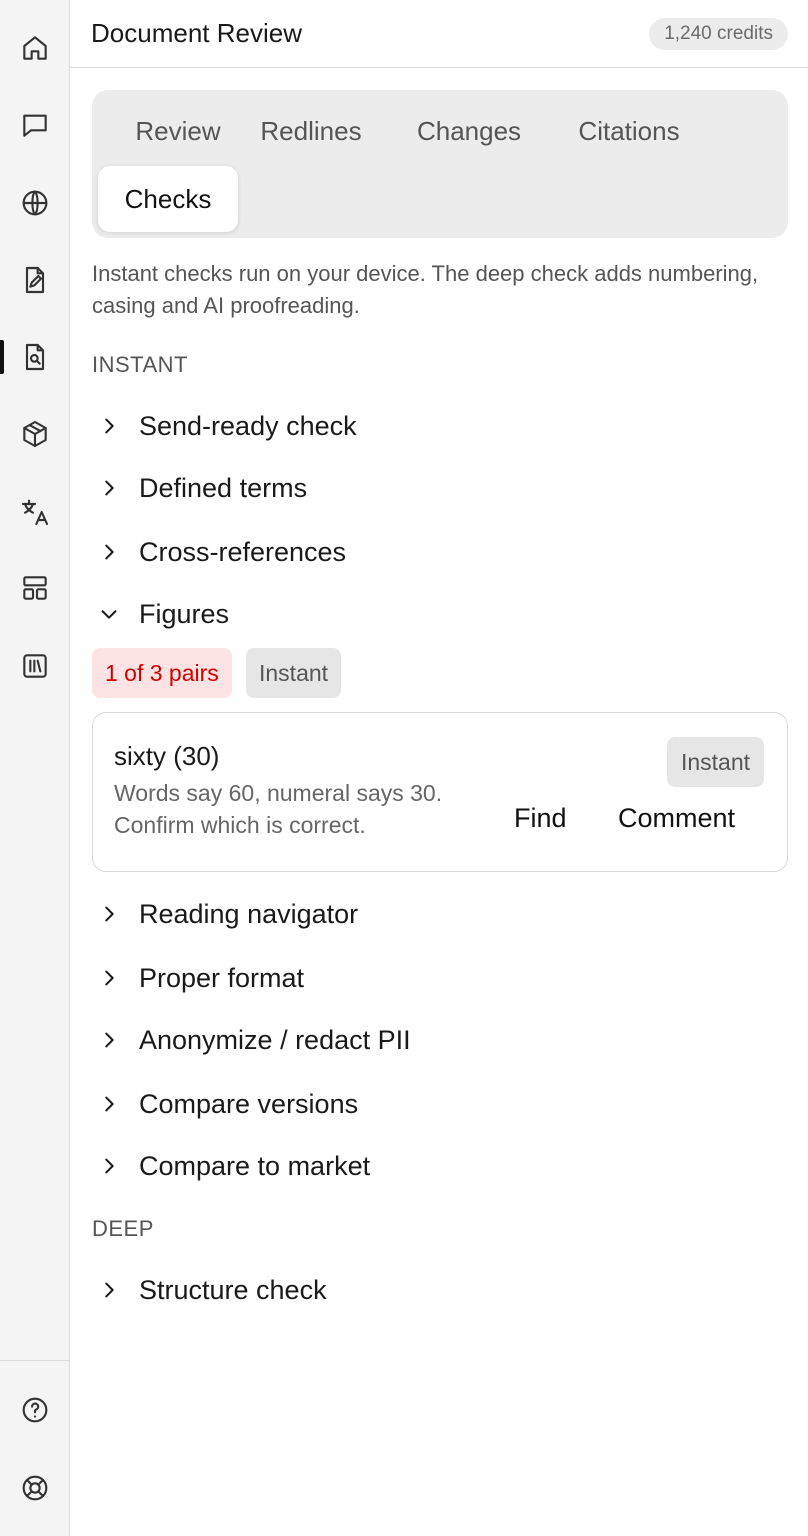 Image resolution: width=808 pixels, height=1536 pixels. What do you see at coordinates (540, 818) in the screenshot?
I see `find-button: Find` at bounding box center [540, 818].